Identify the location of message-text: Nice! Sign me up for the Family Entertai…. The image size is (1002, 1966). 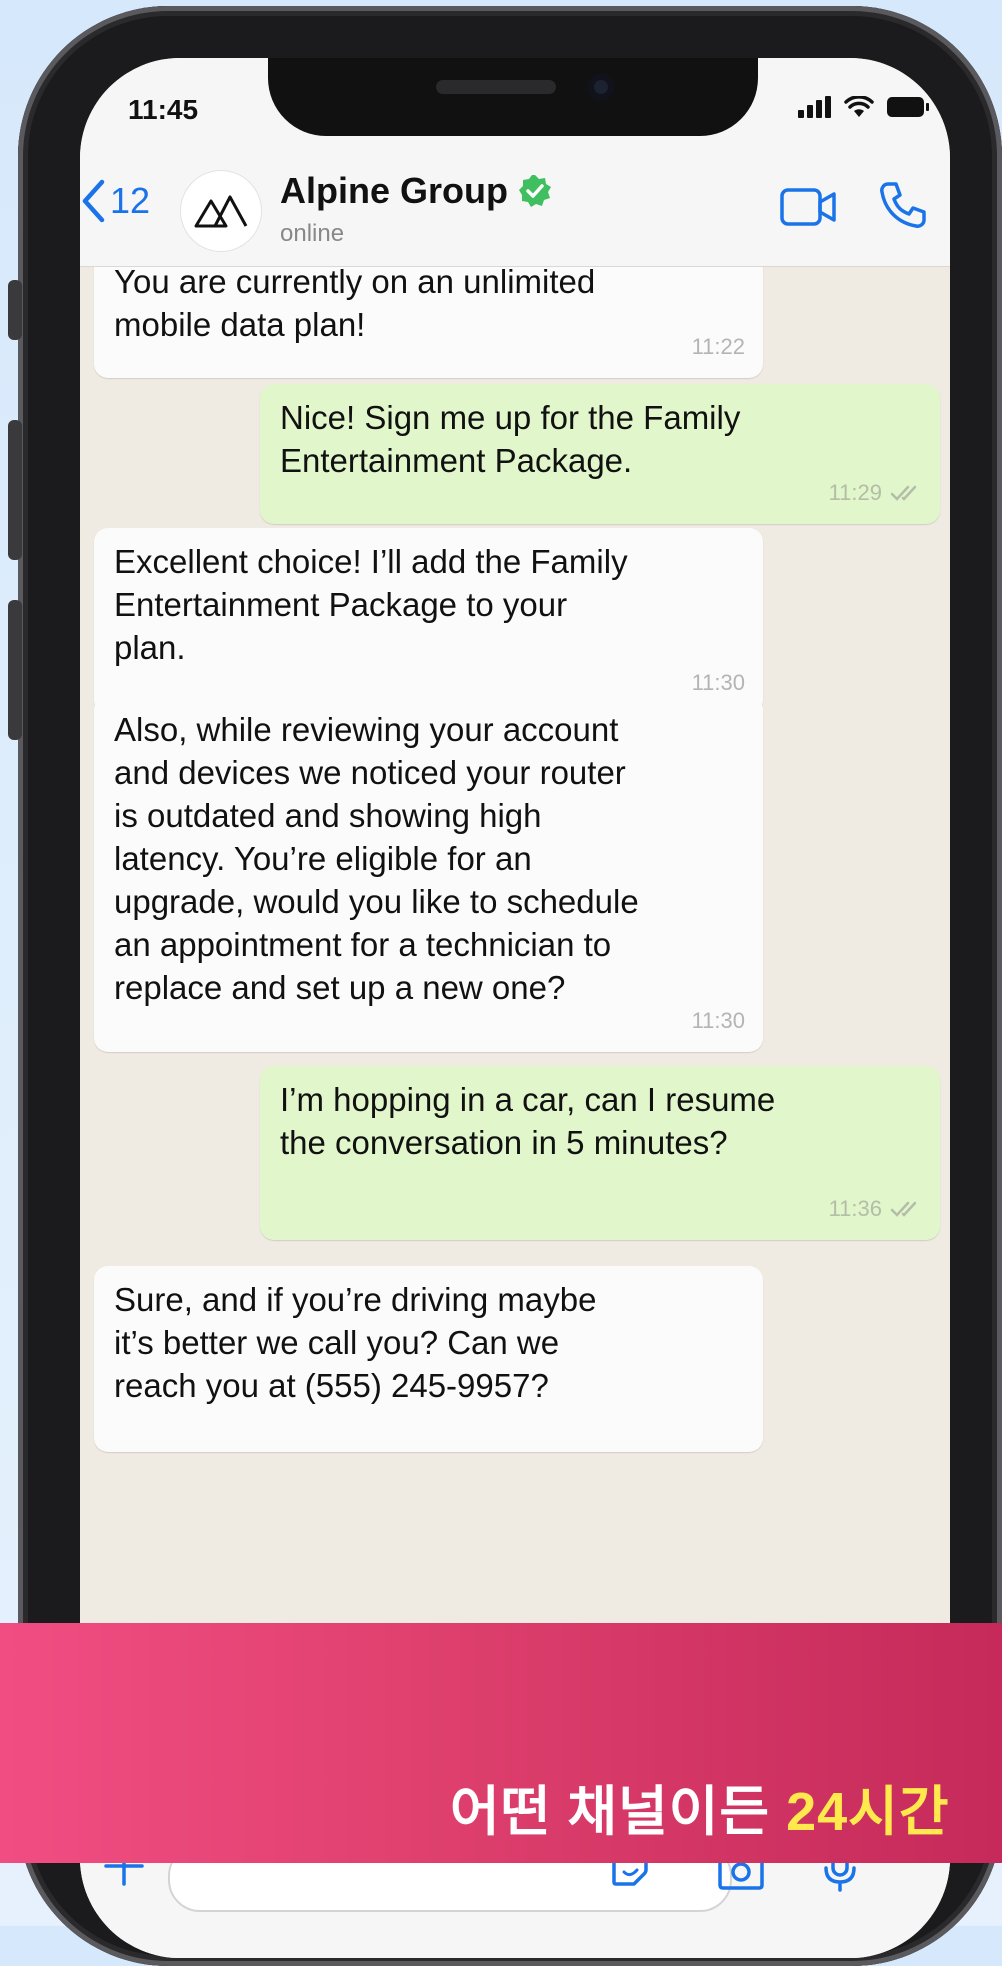
(510, 439).